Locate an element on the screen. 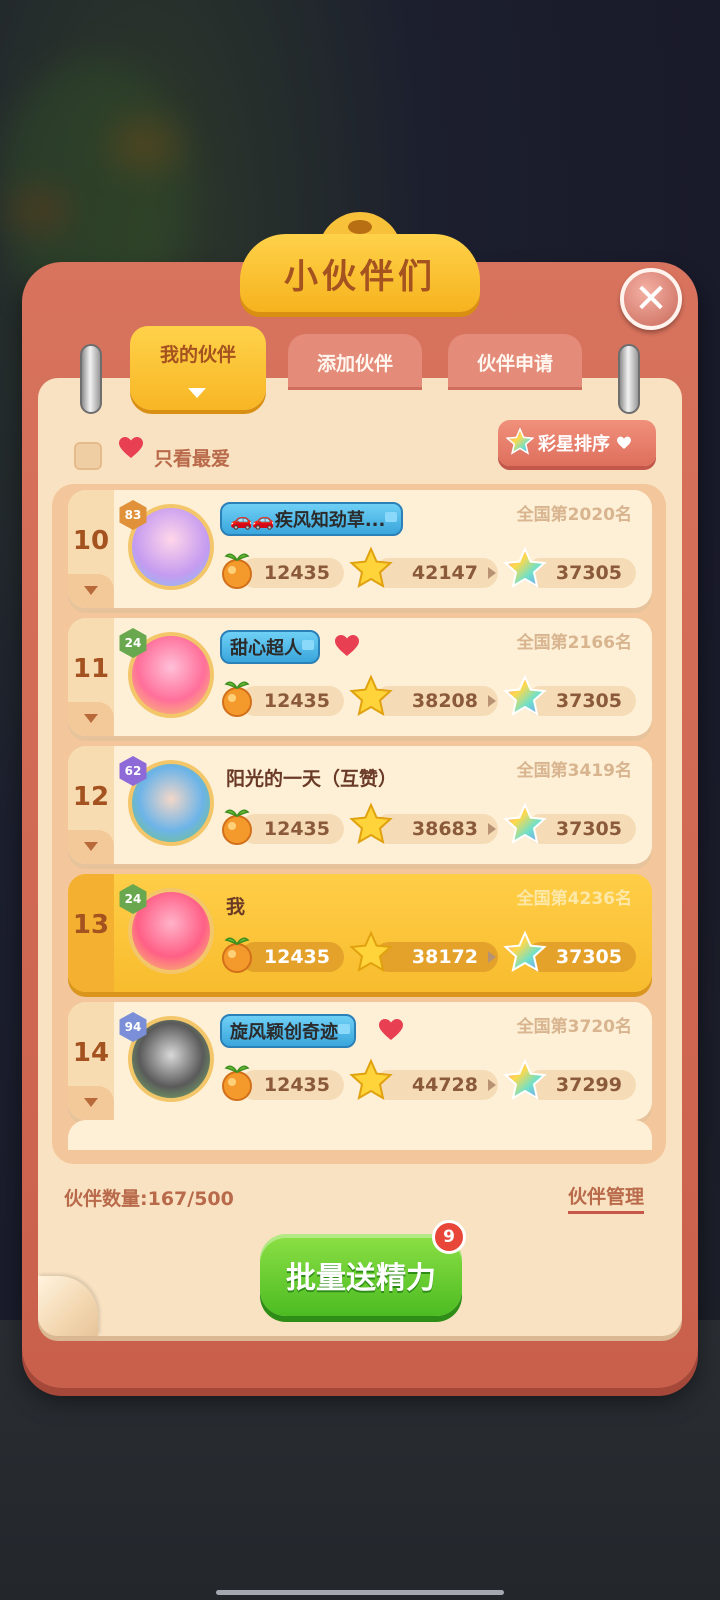 Image resolution: width=720 pixels, height=1600 pixels. player-name: 旋风颖创奇迹 is located at coordinates (288, 1031).